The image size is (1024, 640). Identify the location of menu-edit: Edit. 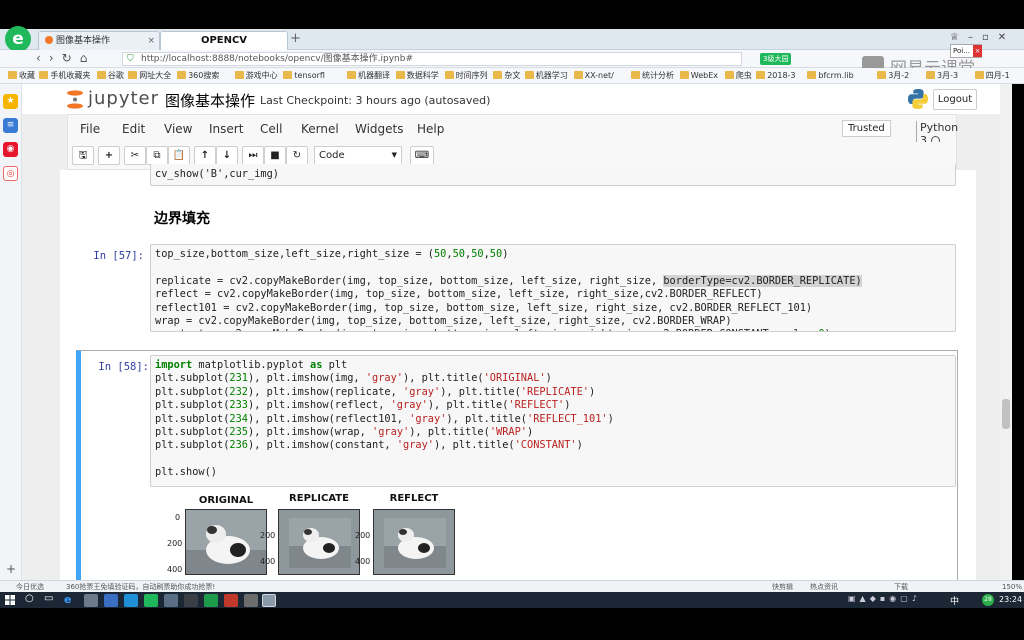
(133, 129).